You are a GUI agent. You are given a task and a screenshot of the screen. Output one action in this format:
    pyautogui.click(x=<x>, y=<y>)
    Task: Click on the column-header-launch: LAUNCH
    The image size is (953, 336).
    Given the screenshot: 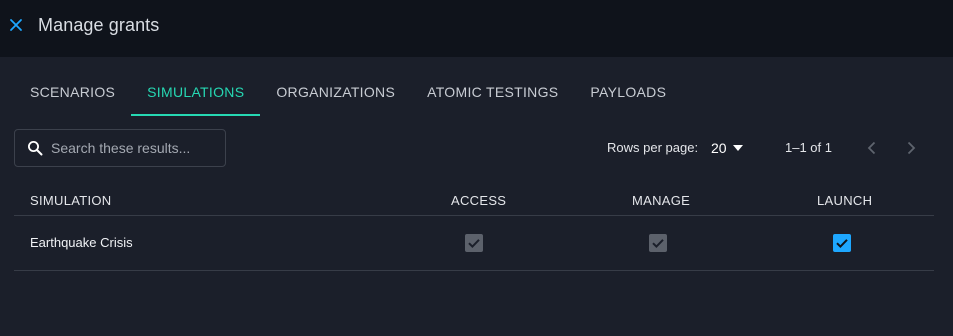 What is the action you would take?
    pyautogui.click(x=845, y=200)
    